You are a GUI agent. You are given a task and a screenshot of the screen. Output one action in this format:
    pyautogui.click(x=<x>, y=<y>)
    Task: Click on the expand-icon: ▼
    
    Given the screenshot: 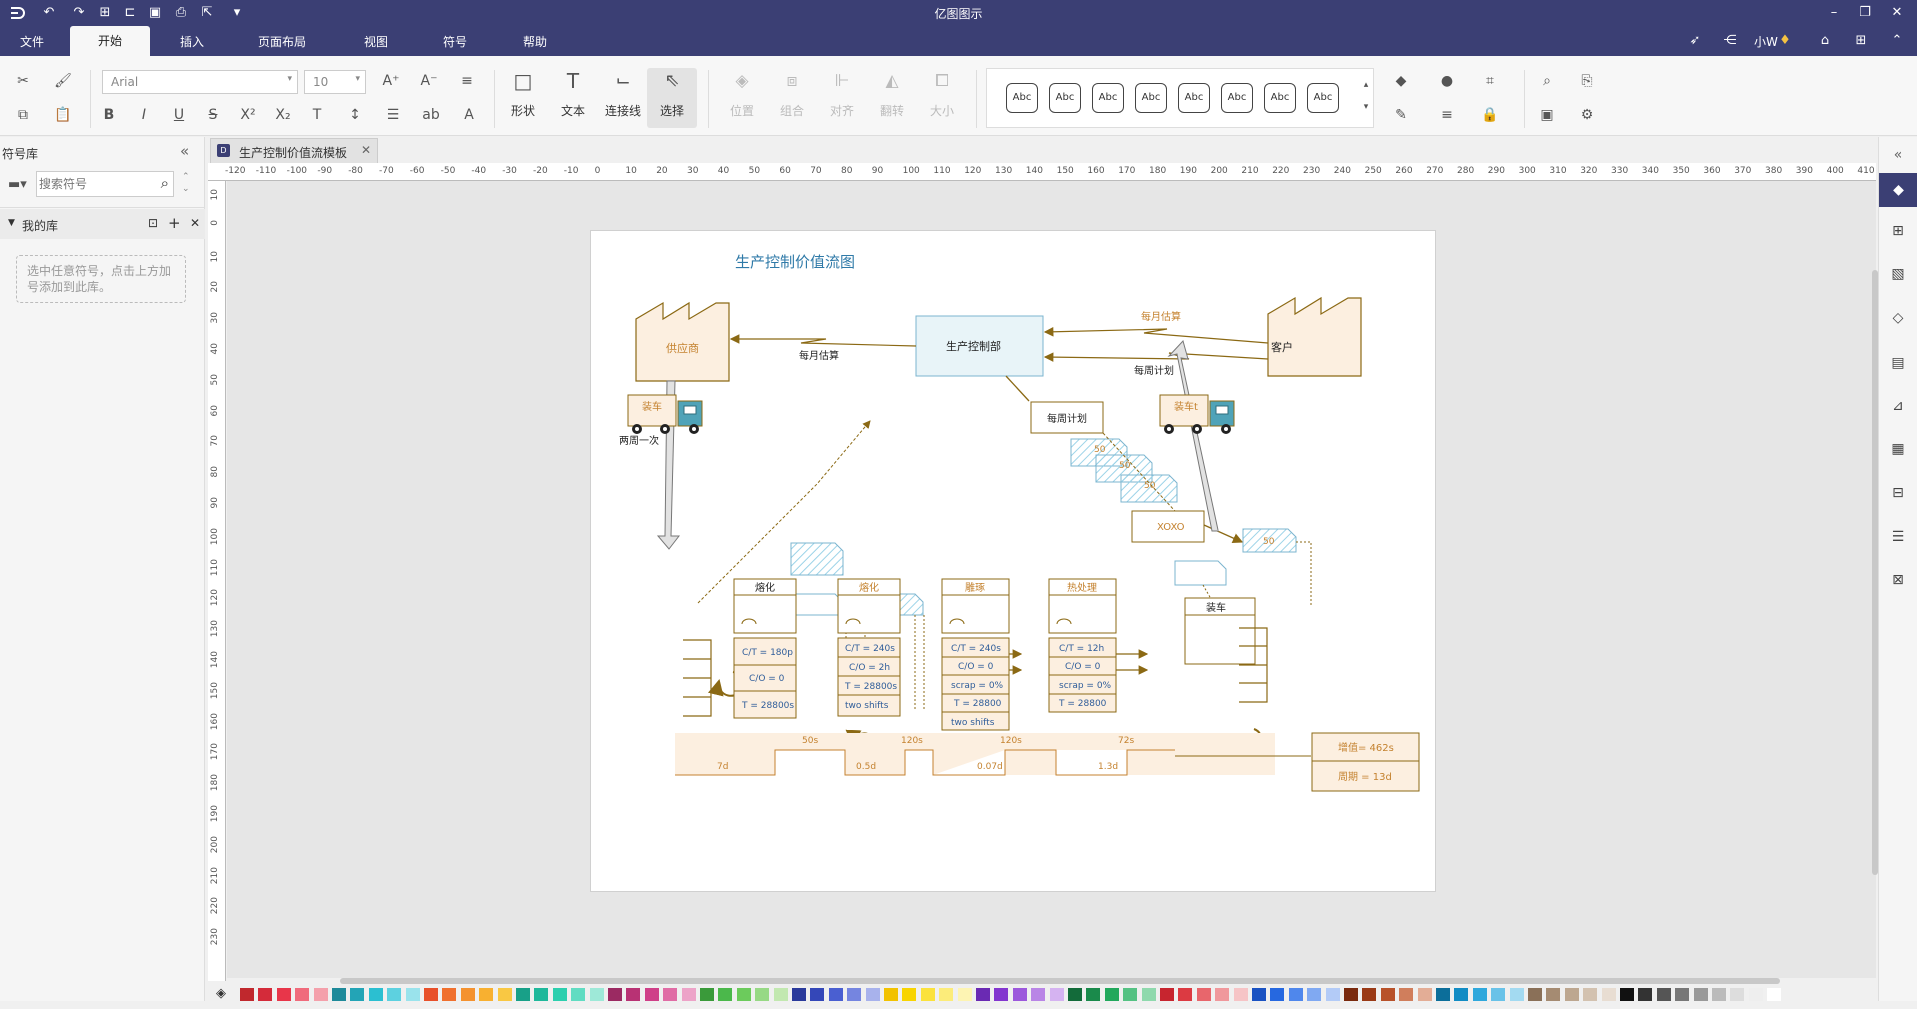 What is the action you would take?
    pyautogui.click(x=11, y=223)
    